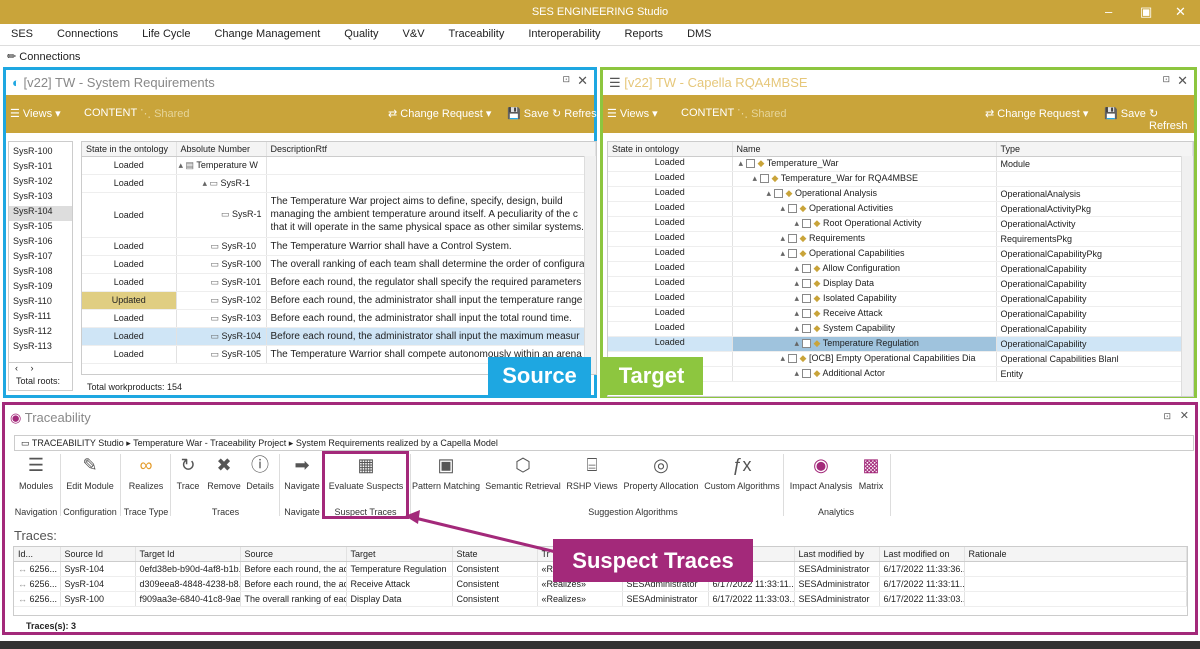  Describe the element at coordinates (590, 265) in the screenshot. I see `source-scrollbar` at that location.